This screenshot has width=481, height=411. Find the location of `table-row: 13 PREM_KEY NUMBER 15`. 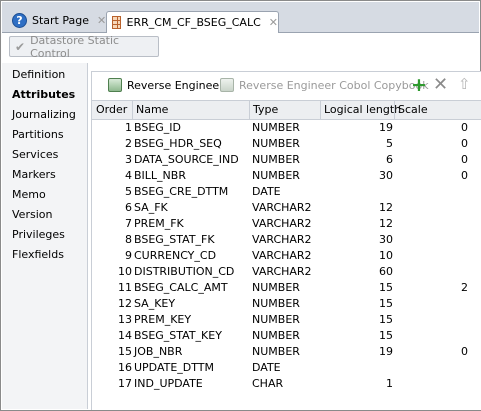

table-row: 13 PREM_KEY NUMBER 15 is located at coordinates (286, 320).